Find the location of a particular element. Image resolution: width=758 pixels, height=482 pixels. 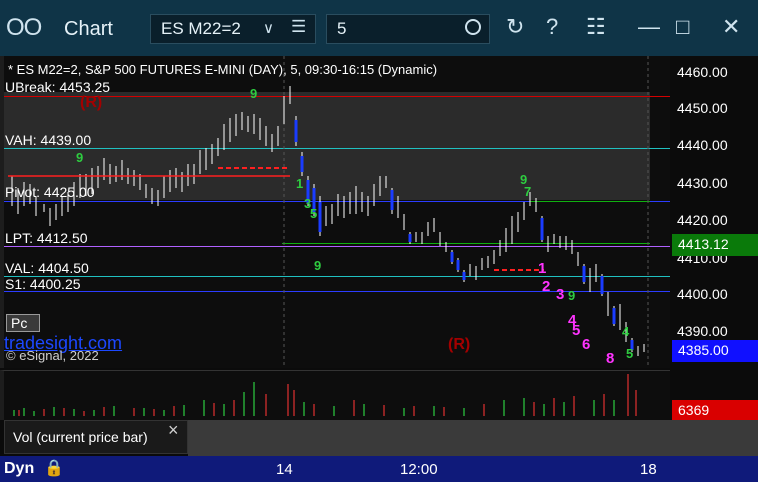

count-mark: 5 is located at coordinates (576, 330).